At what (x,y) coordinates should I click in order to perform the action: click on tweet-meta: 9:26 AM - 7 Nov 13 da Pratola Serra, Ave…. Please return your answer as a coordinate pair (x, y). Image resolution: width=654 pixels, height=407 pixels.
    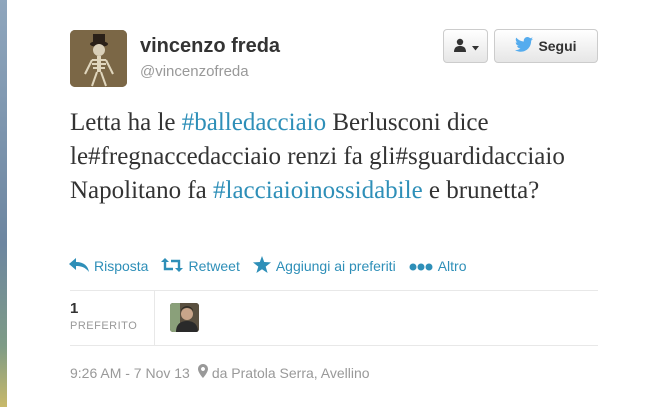
    Looking at the image, I should click on (220, 372).